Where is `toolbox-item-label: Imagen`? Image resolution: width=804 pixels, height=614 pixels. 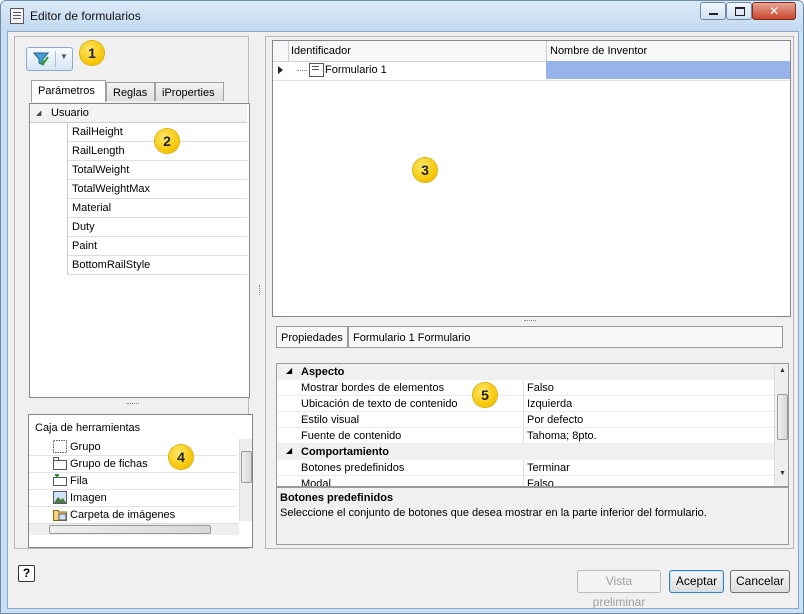 toolbox-item-label: Imagen is located at coordinates (88, 498).